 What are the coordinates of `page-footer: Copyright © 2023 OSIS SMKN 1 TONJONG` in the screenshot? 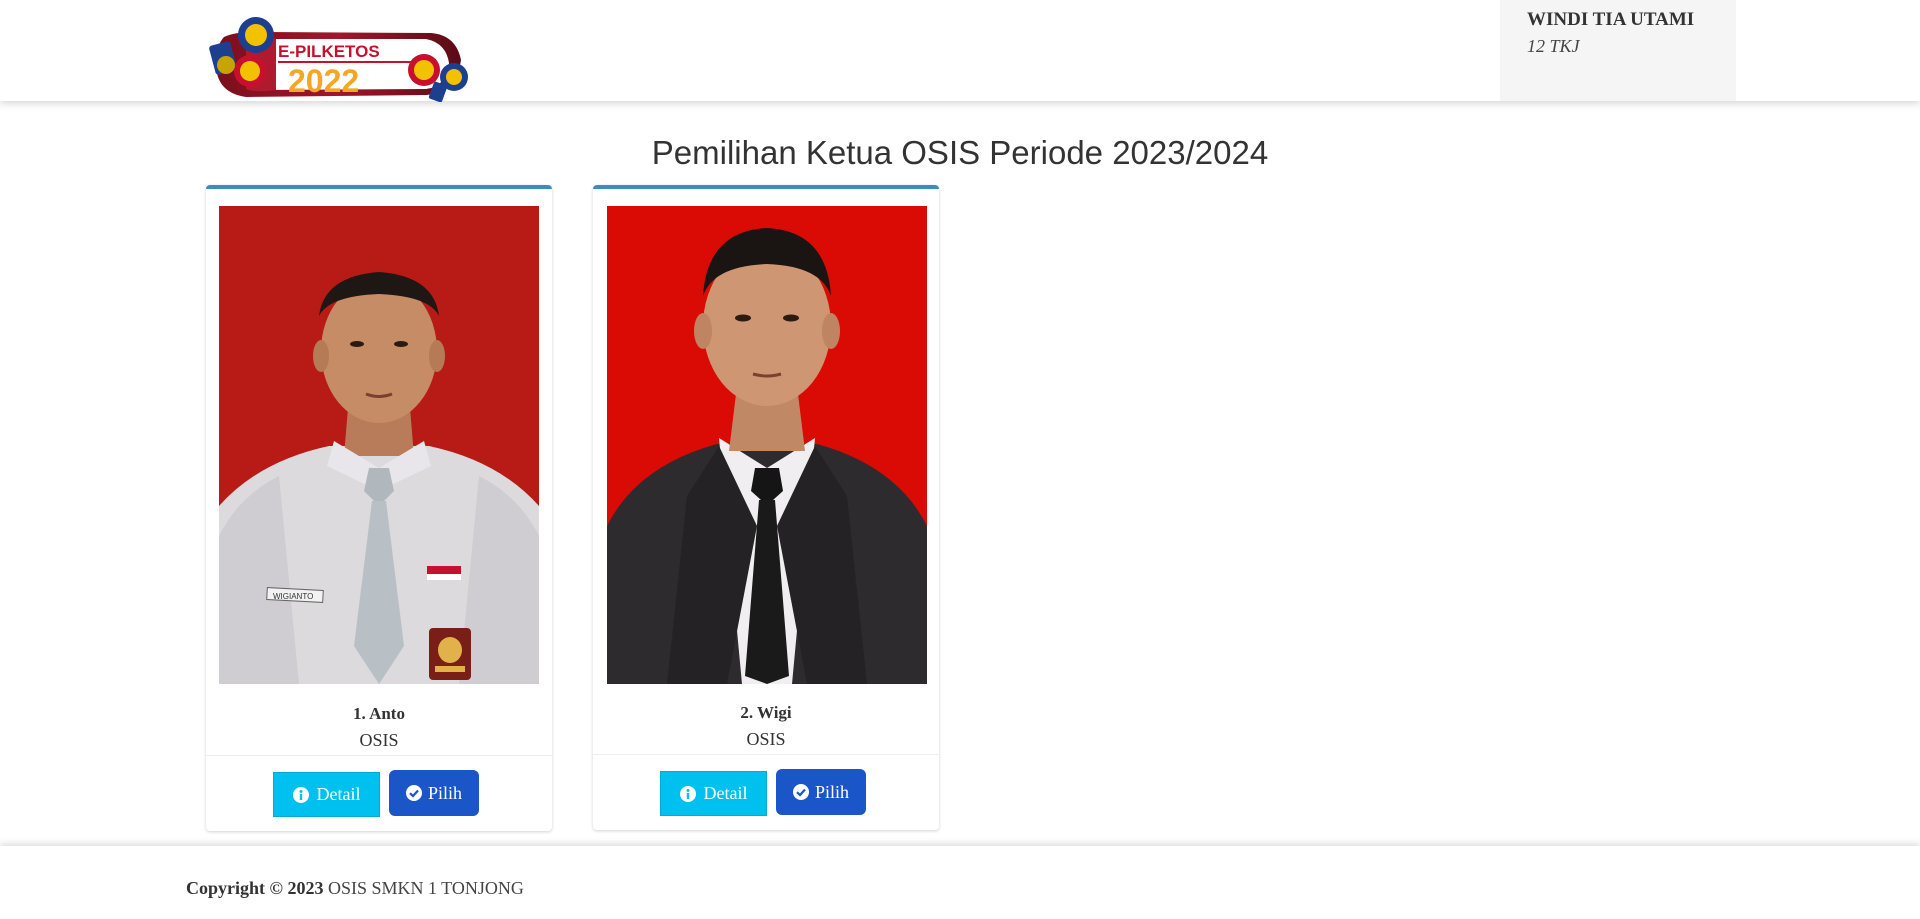 It's located at (960, 882).